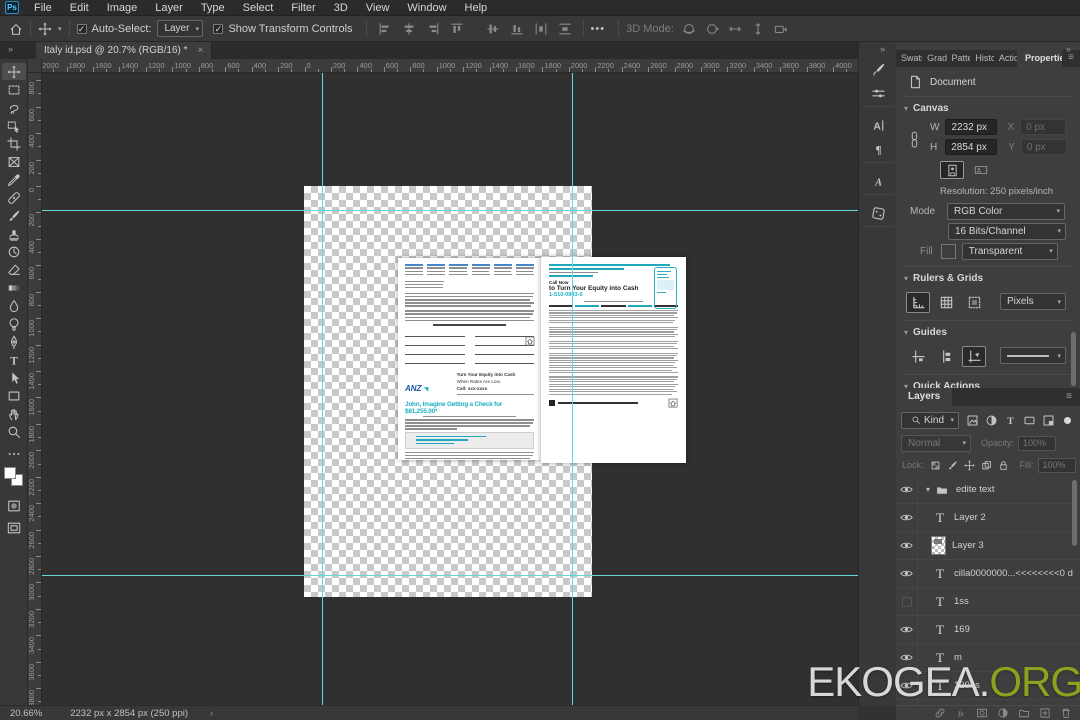 The width and height of the screenshot is (1080, 720). Describe the element at coordinates (781, 29) in the screenshot. I see `camera-3d-icon` at that location.